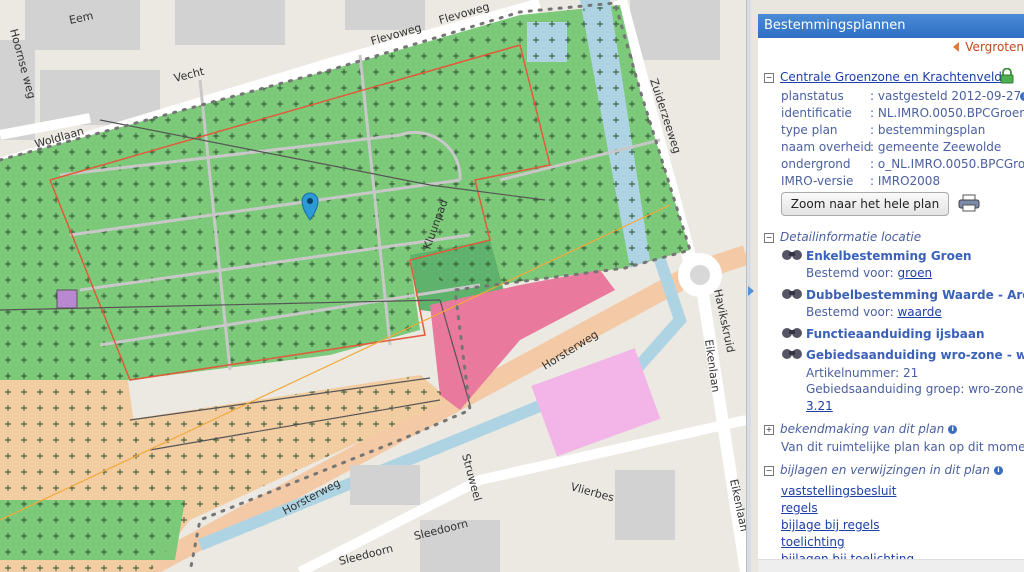 The width and height of the screenshot is (1024, 572). Describe the element at coordinates (914, 273) in the screenshot. I see `bestemming-link: groen` at that location.